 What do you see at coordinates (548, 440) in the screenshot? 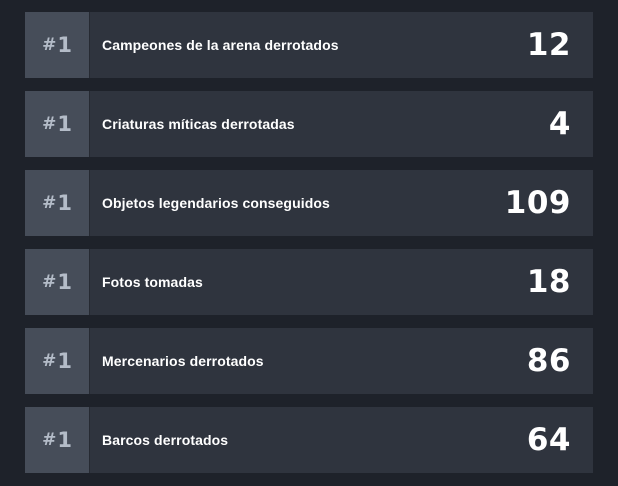
I see `stat-value: 64` at bounding box center [548, 440].